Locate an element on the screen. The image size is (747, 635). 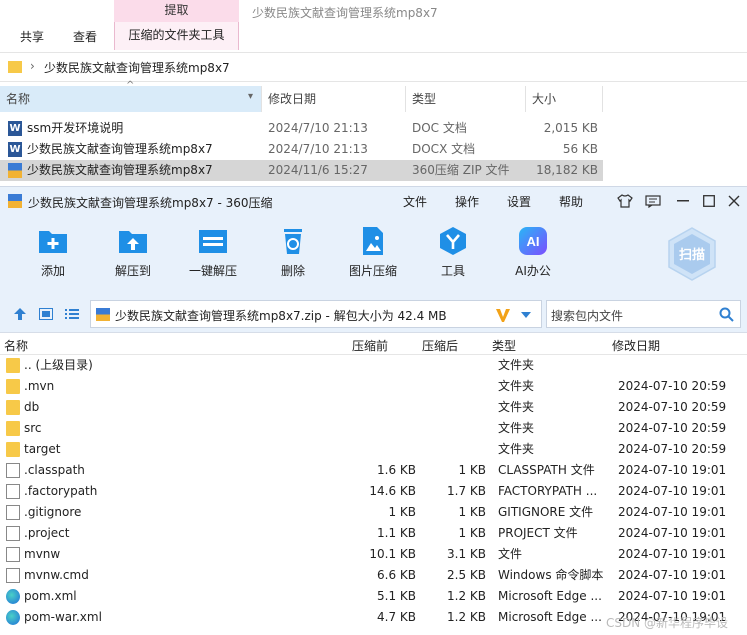
chevron-right-icon: › is located at coordinates (32, 66).